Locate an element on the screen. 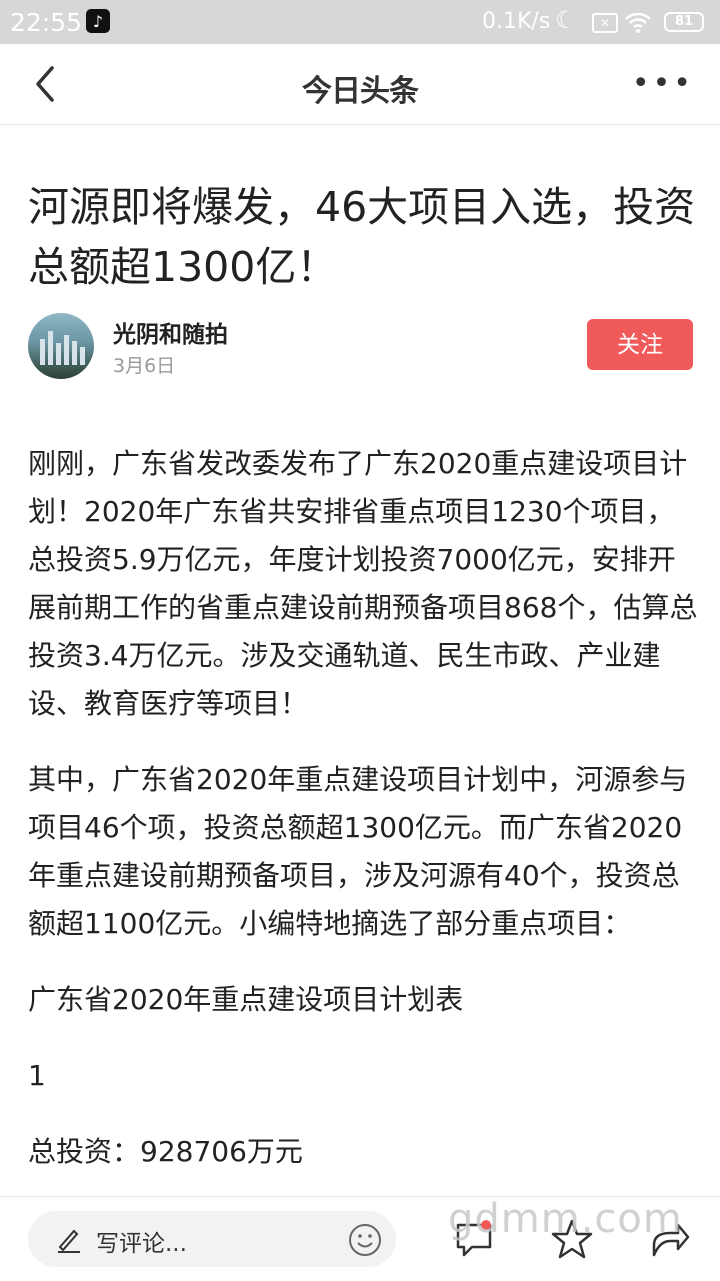  no-sim-icon: ✕ is located at coordinates (605, 23).